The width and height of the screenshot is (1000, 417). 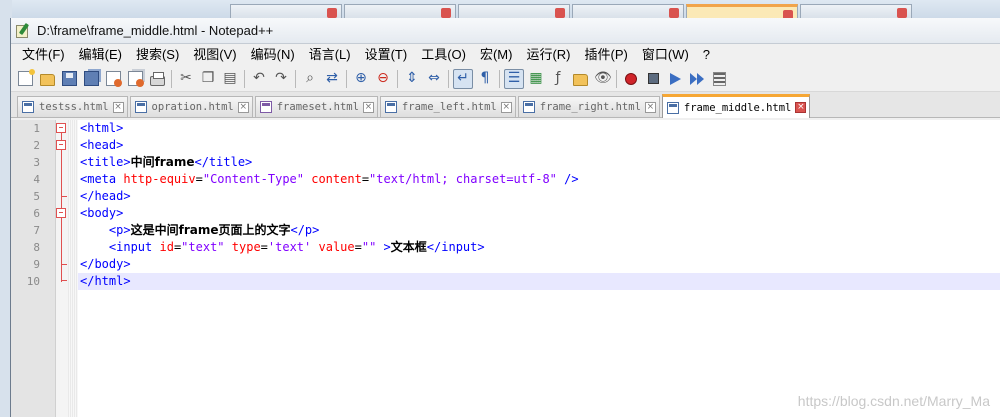 I want to click on replace-button: ⇄, so click(x=332, y=79).